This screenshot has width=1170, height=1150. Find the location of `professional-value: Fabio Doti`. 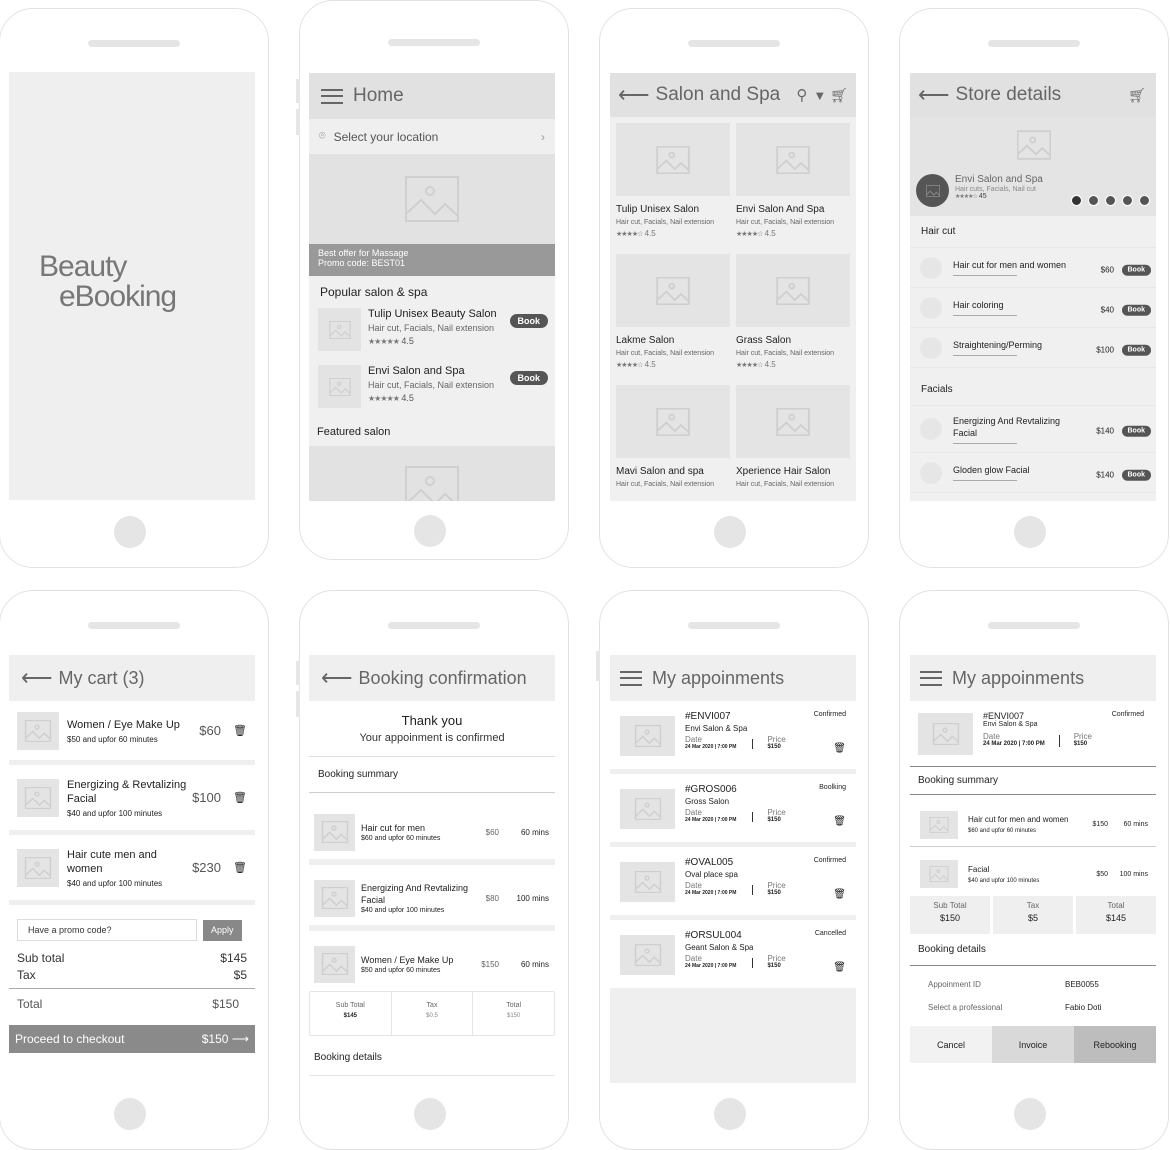

professional-value: Fabio Doti is located at coordinates (1083, 1007).